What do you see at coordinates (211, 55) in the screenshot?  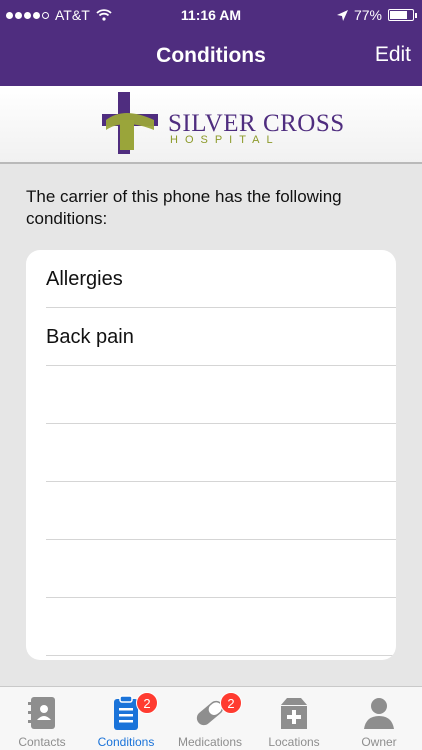 I see `page-title: Conditions` at bounding box center [211, 55].